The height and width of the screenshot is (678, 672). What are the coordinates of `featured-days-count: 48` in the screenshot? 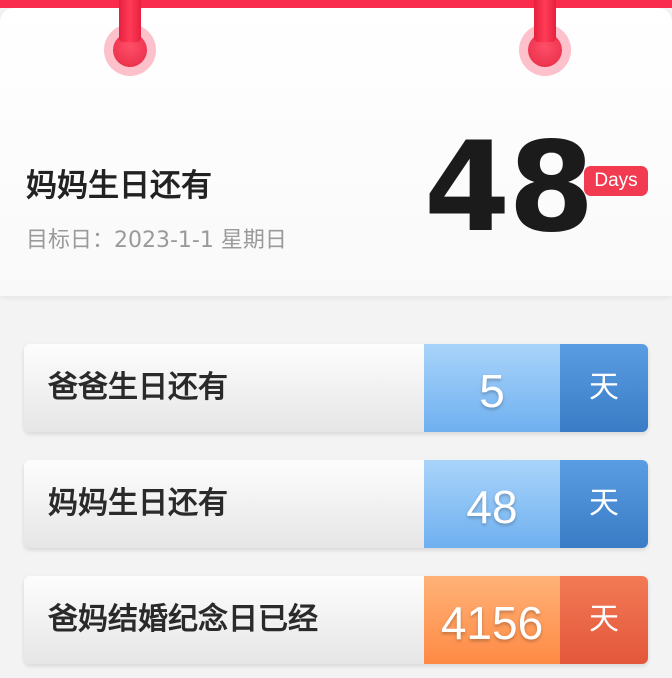 It's located at (509, 188).